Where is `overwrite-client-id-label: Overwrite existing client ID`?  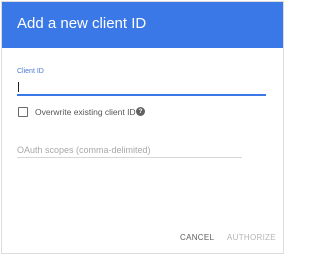
overwrite-client-id-label: Overwrite existing client ID is located at coordinates (85, 112).